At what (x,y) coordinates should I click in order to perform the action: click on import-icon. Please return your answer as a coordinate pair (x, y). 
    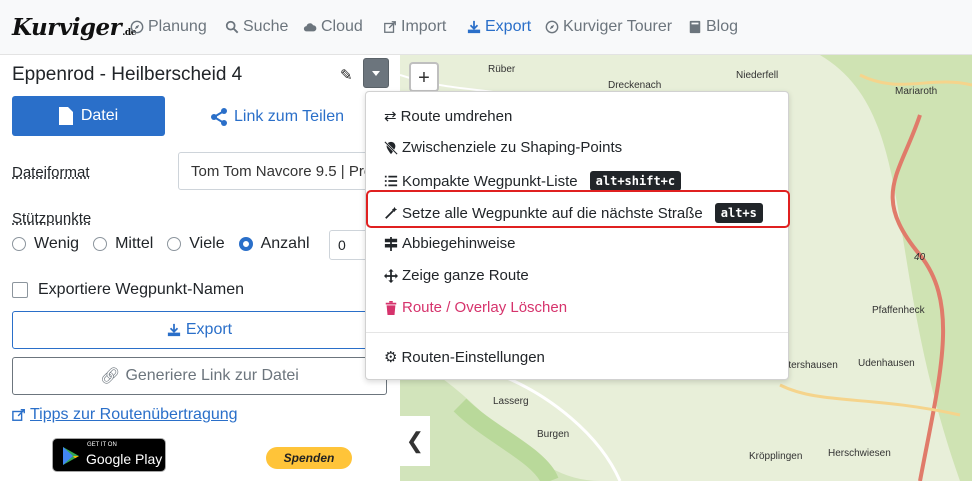
    Looking at the image, I should click on (390, 27).